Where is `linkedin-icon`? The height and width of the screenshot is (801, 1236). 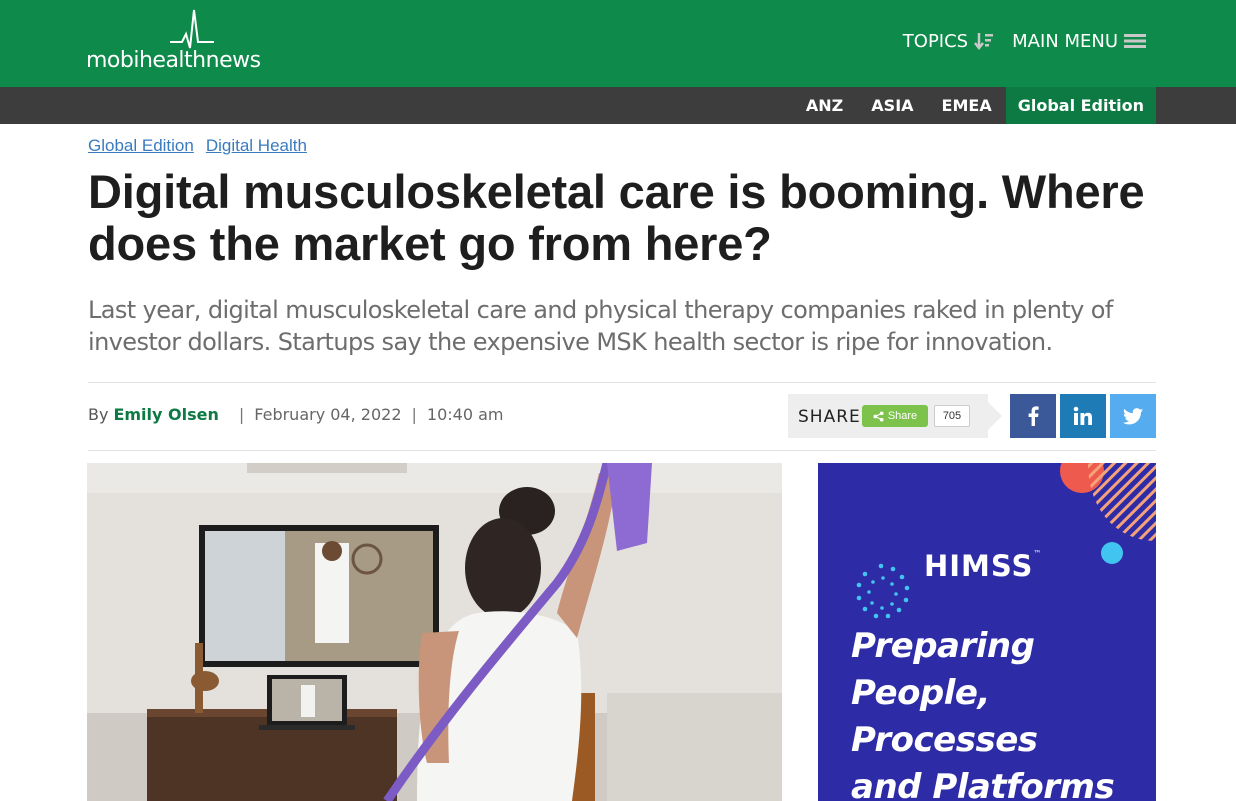
linkedin-icon is located at coordinates (1082, 415).